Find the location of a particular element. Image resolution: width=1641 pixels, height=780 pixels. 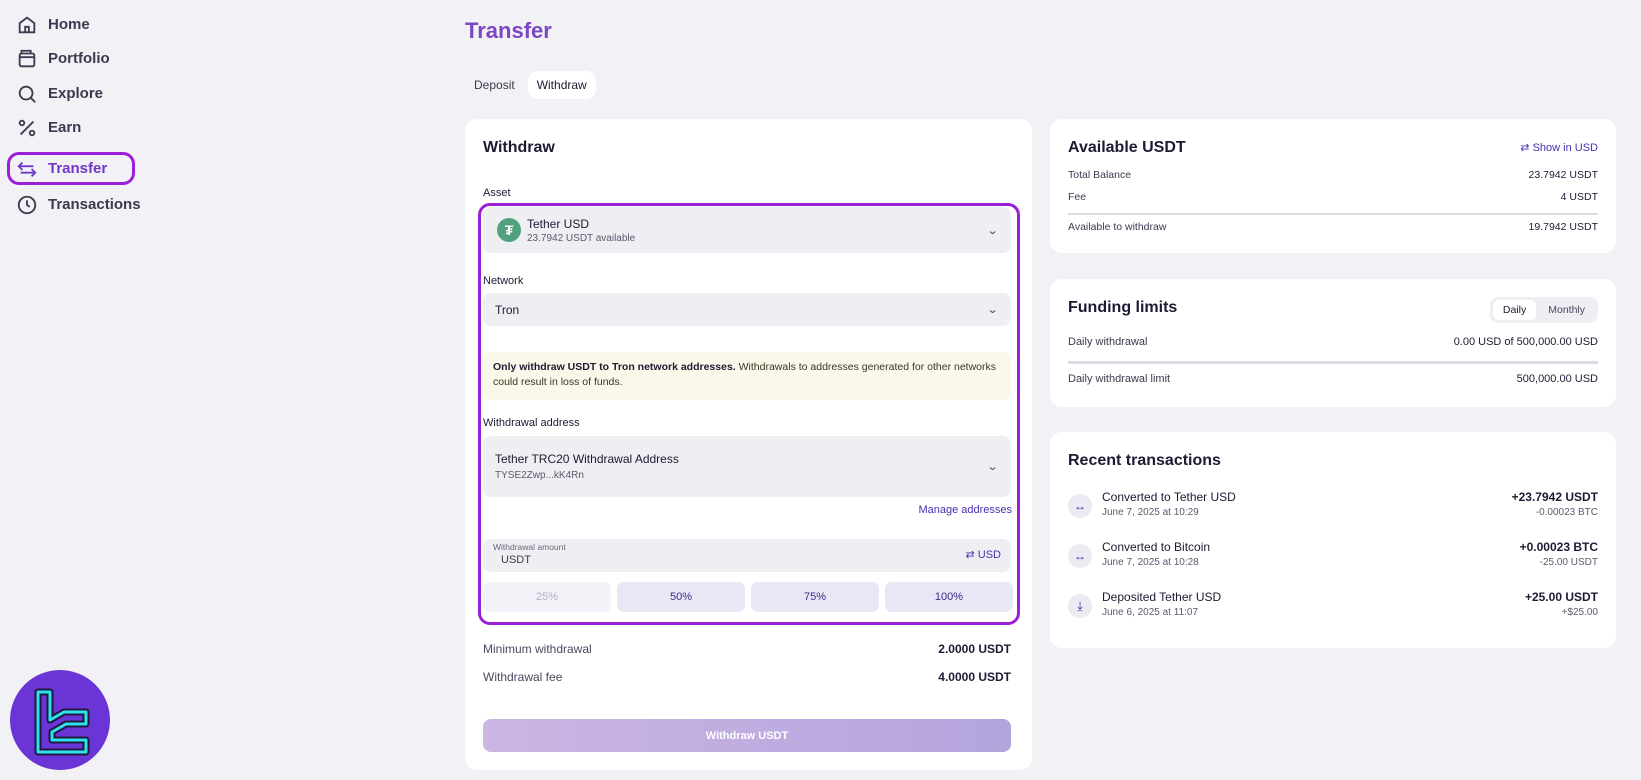

network-label: Network is located at coordinates (503, 281).